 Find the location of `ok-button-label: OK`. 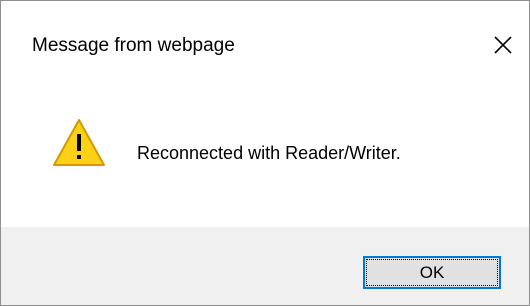

ok-button-label: OK is located at coordinates (432, 272).